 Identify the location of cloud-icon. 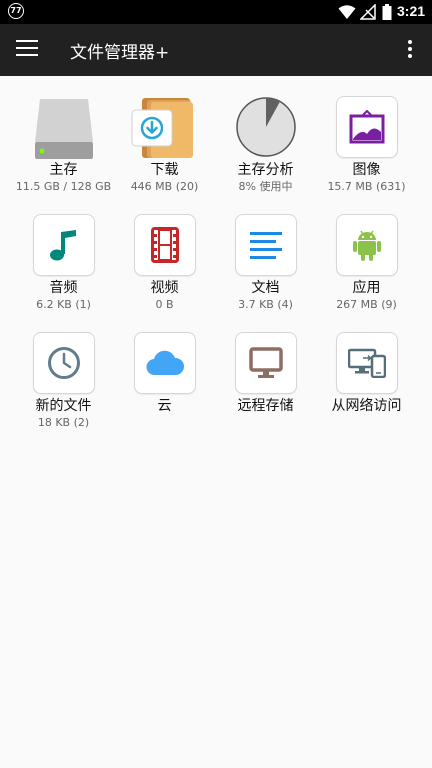
(164, 363).